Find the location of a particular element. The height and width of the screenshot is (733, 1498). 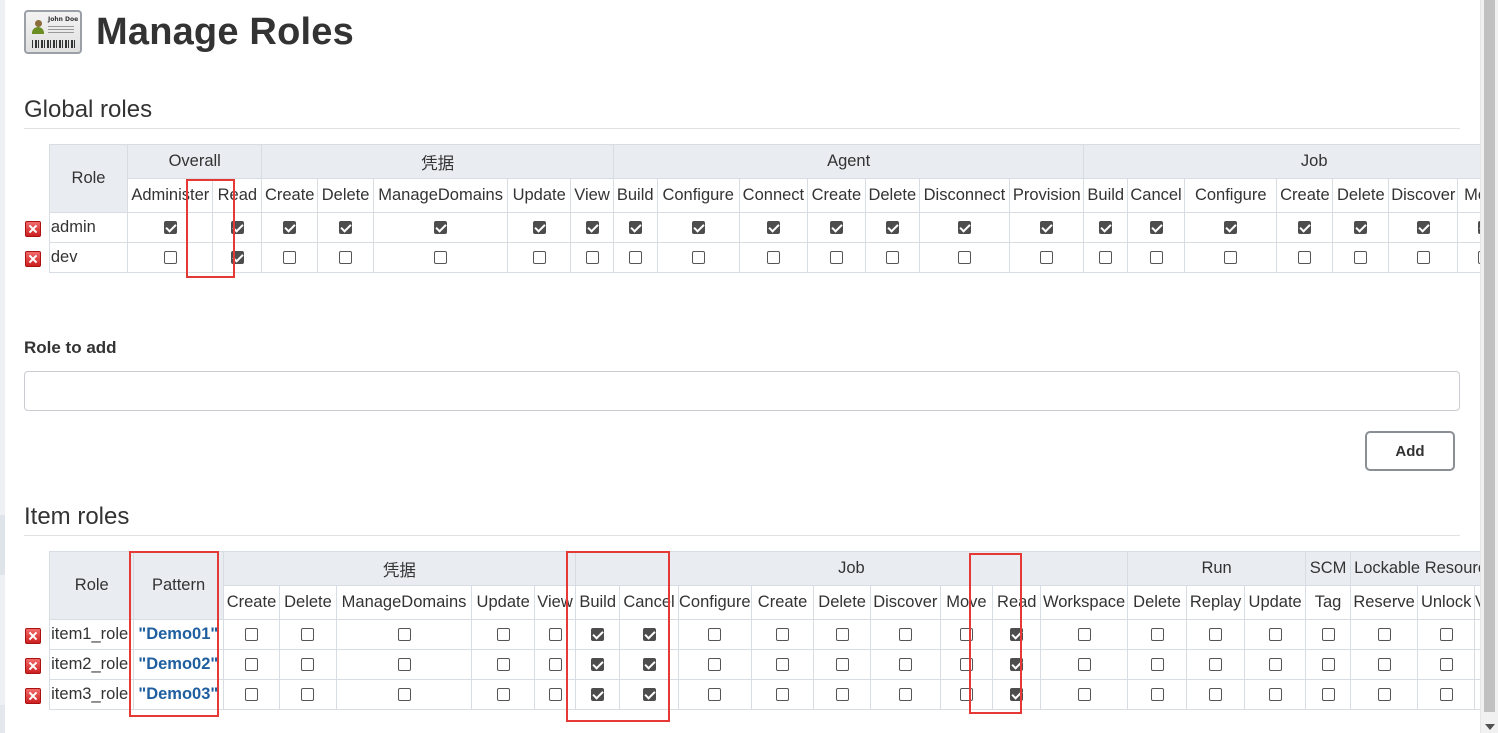

role-pattern-link: "Demo01" is located at coordinates (178, 634).